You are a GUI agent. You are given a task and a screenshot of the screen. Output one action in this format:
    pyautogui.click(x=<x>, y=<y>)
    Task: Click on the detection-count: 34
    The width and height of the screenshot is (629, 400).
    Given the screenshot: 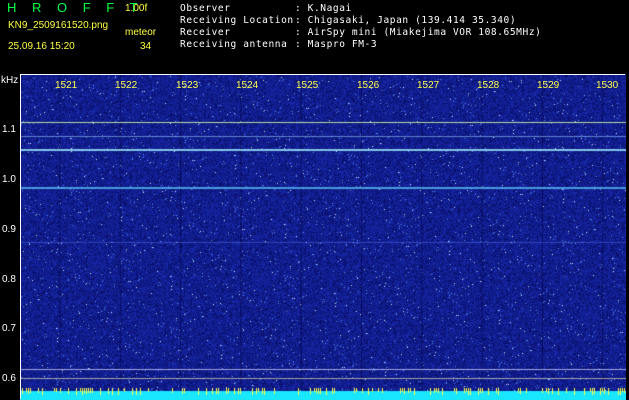 What is the action you would take?
    pyautogui.click(x=146, y=46)
    